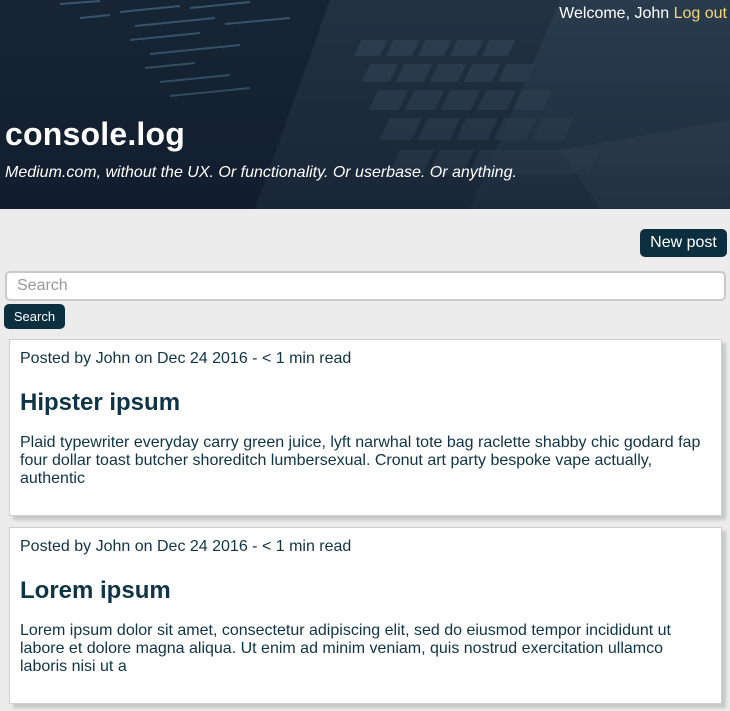 The width and height of the screenshot is (730, 711). I want to click on new-post-button: New post, so click(683, 243).